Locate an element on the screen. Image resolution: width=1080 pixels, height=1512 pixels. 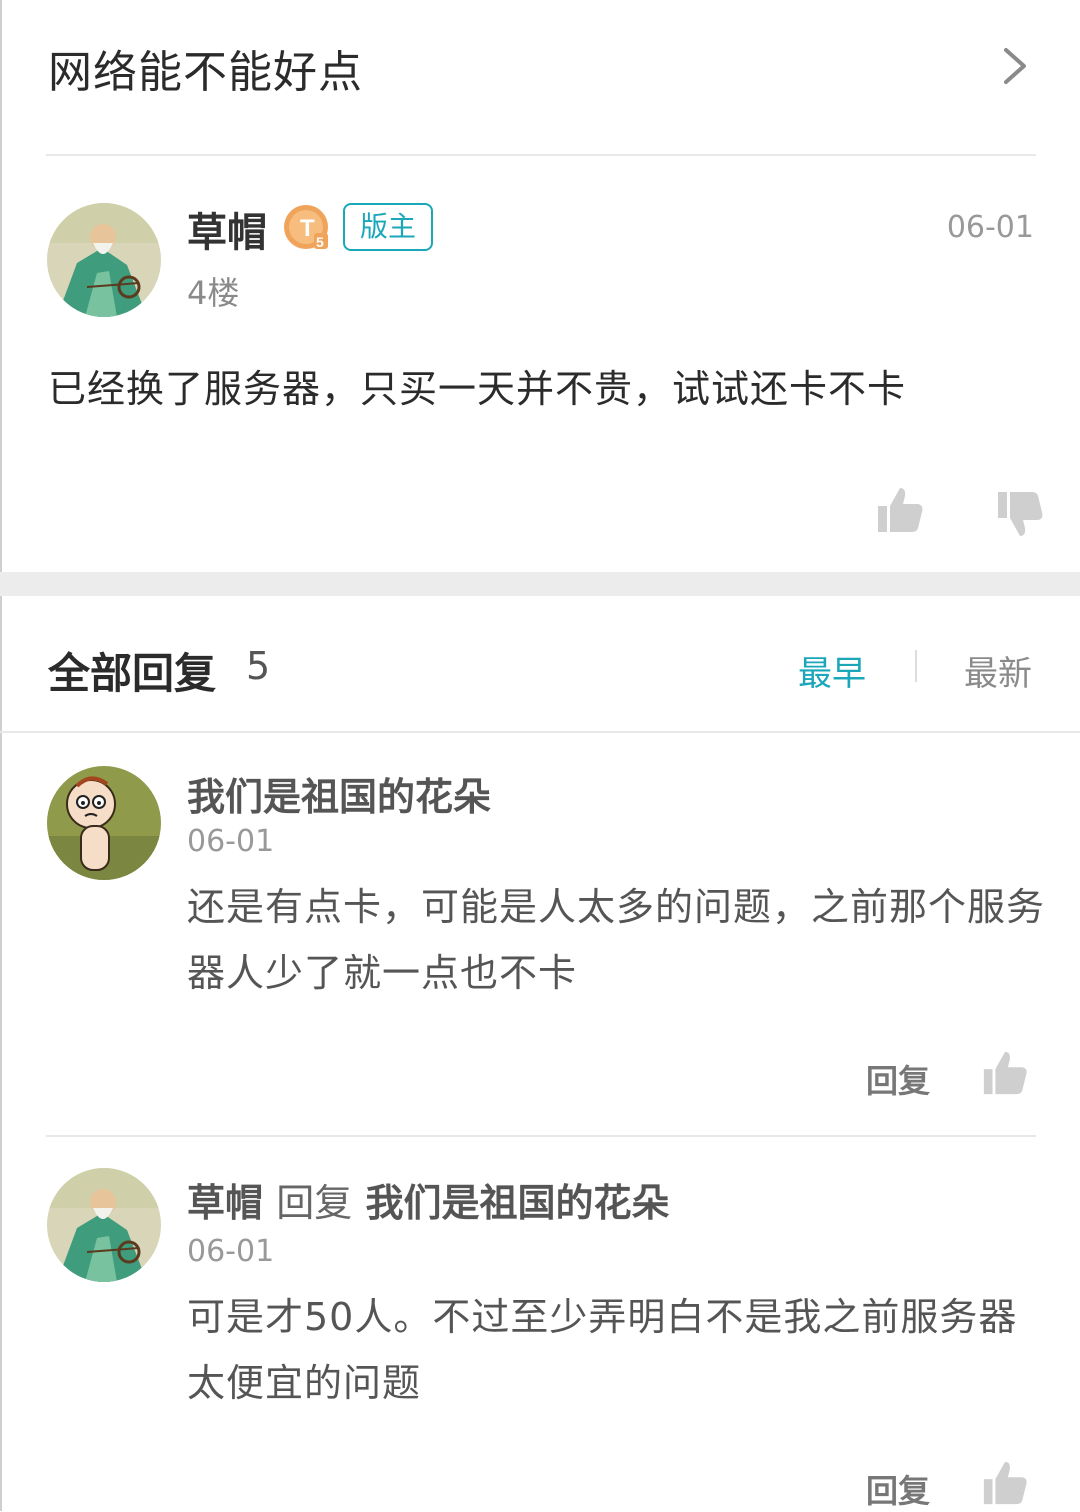
left-edge is located at coordinates (1, 755).